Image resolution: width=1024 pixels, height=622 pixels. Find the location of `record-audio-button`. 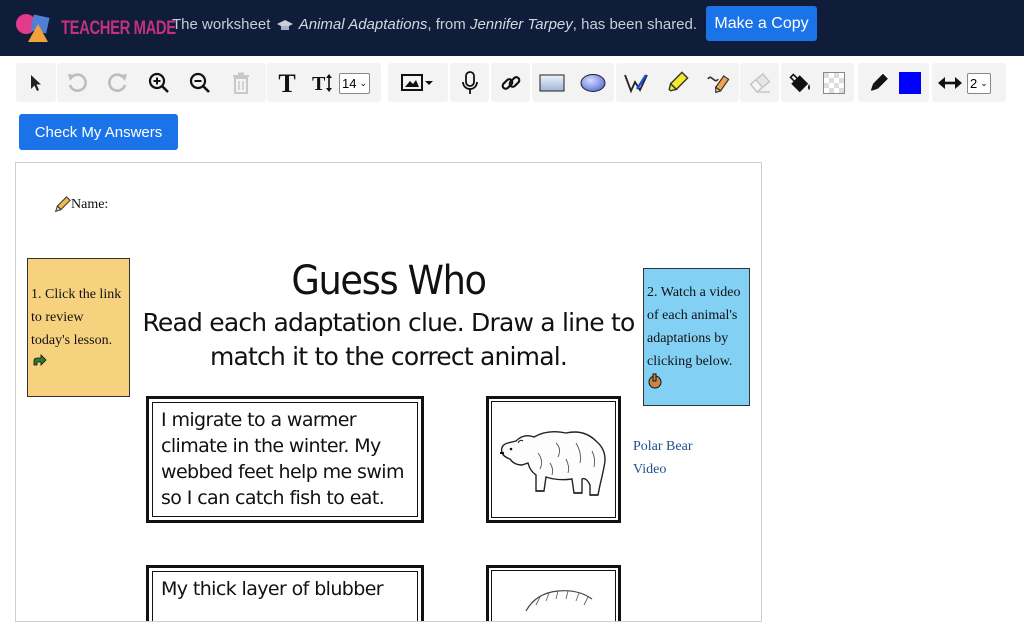

record-audio-button is located at coordinates (469, 82).